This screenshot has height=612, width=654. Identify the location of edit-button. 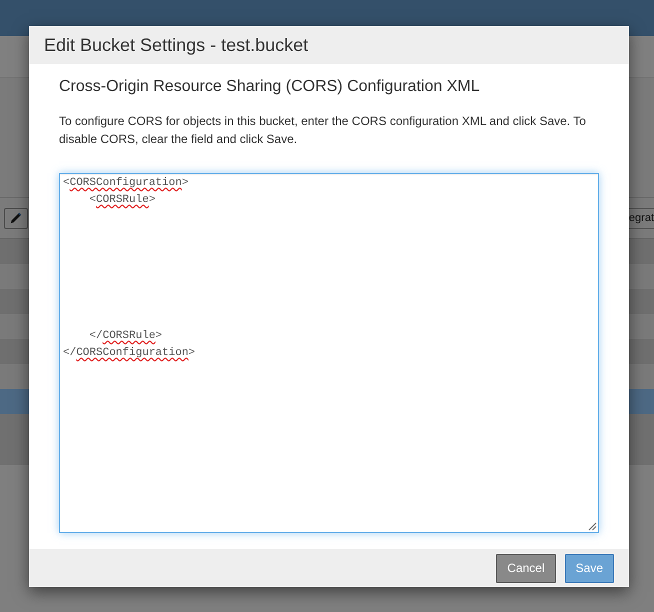
(16, 218).